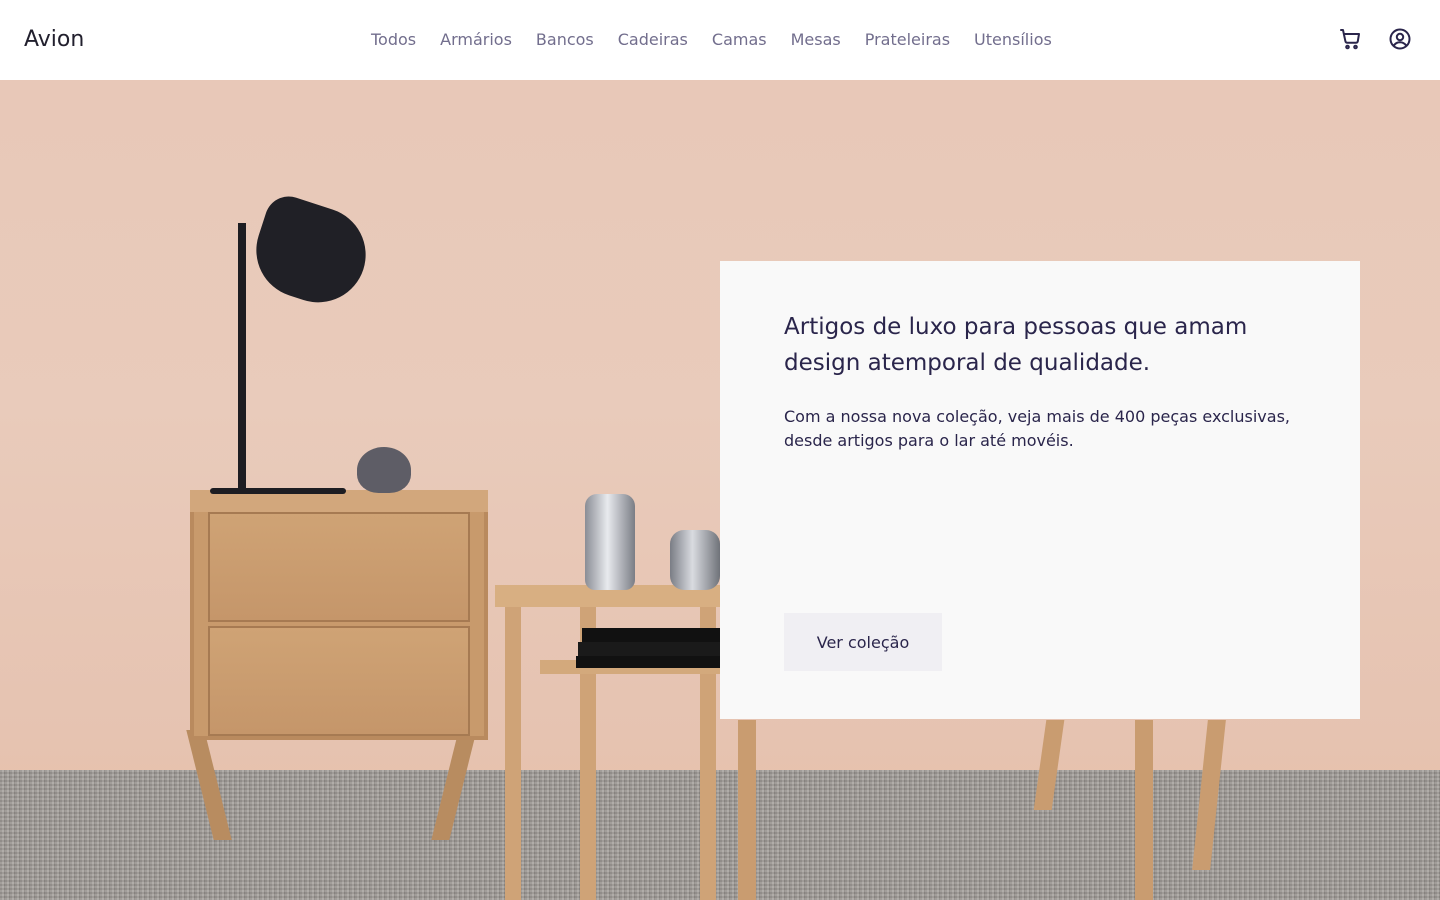 The width and height of the screenshot is (1440, 900). Describe the element at coordinates (393, 40) in the screenshot. I see `nav-item-todos: Todos` at that location.